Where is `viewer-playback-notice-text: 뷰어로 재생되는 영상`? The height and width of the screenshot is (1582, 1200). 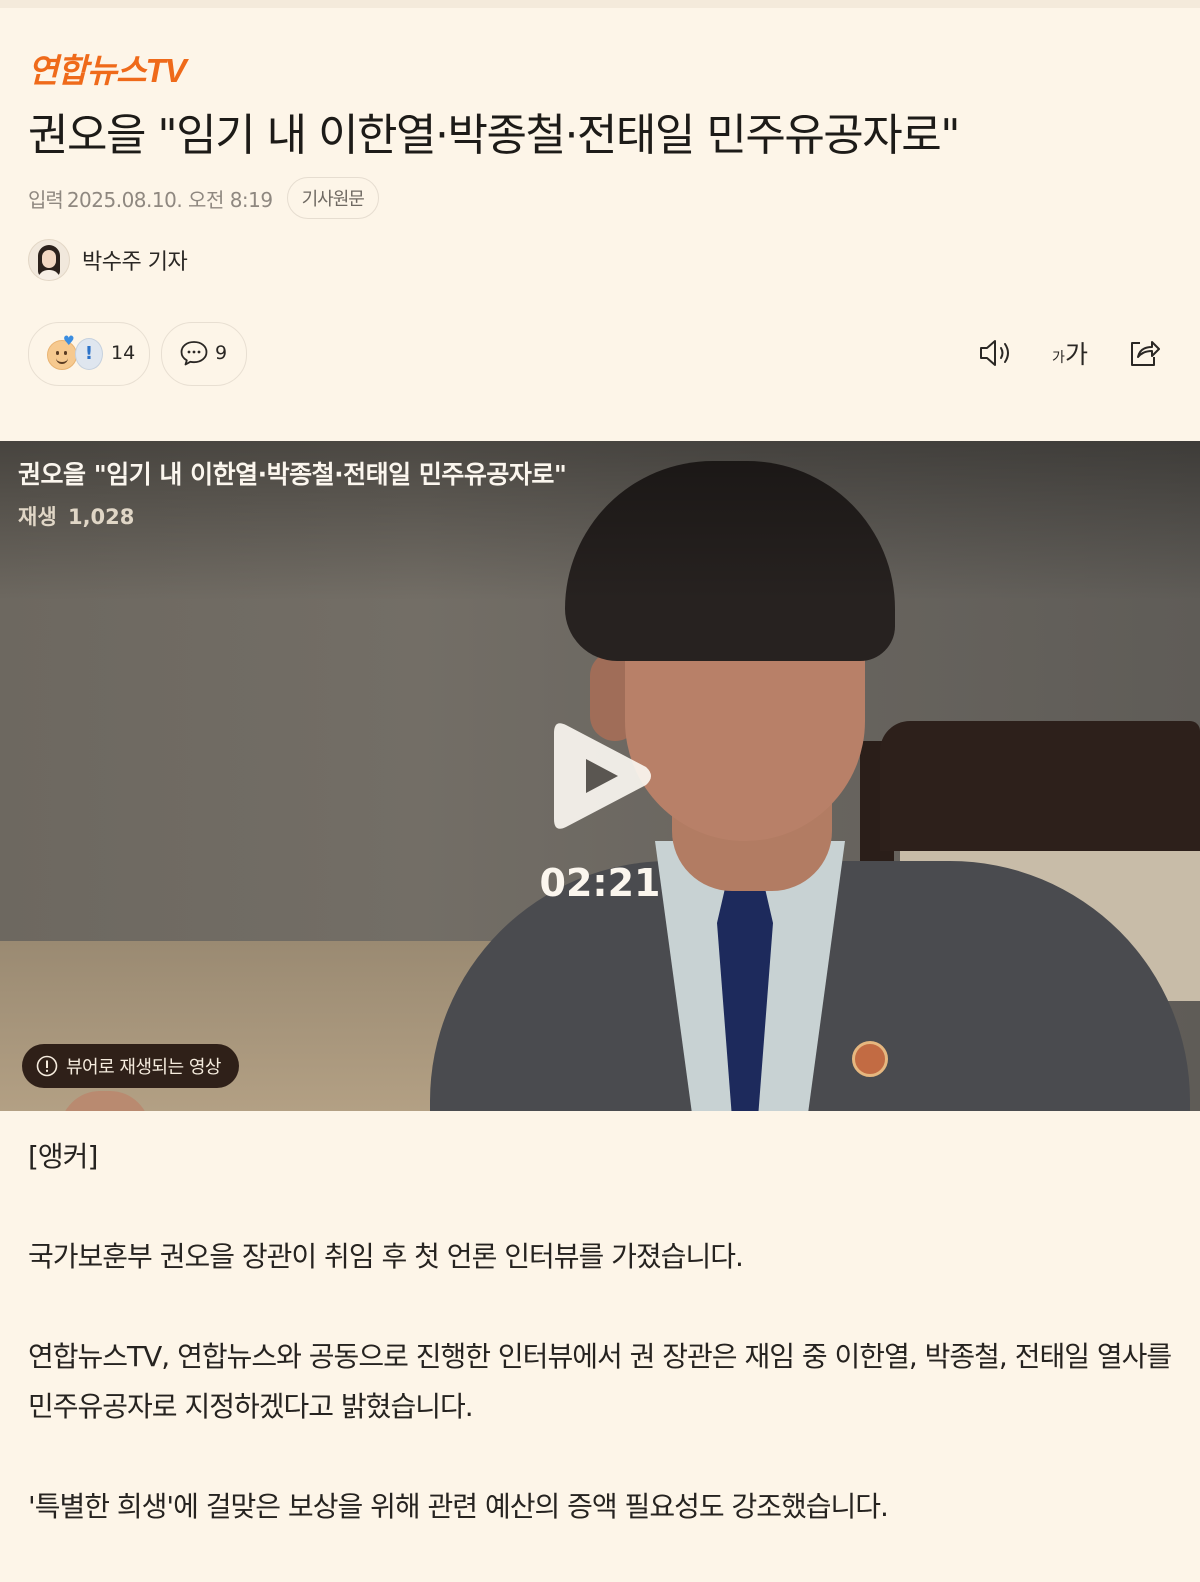
viewer-playback-notice-text: 뷰어로 재생되는 영상 is located at coordinates (143, 1067).